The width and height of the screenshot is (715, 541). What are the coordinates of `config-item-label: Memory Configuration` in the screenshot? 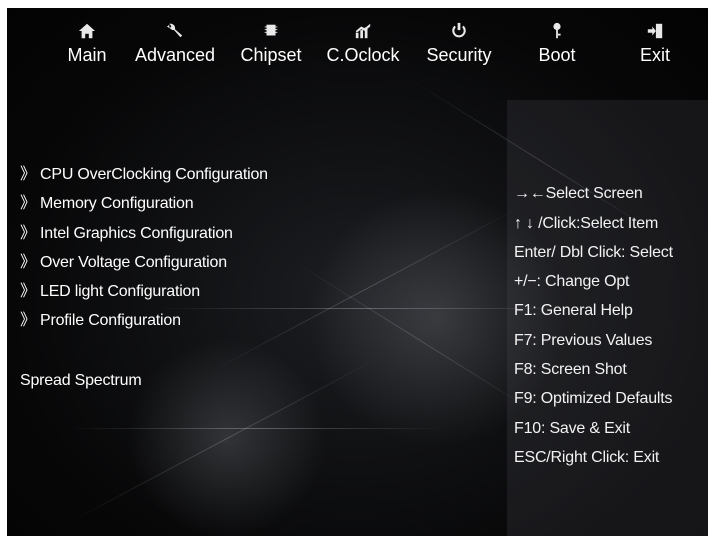 It's located at (117, 203).